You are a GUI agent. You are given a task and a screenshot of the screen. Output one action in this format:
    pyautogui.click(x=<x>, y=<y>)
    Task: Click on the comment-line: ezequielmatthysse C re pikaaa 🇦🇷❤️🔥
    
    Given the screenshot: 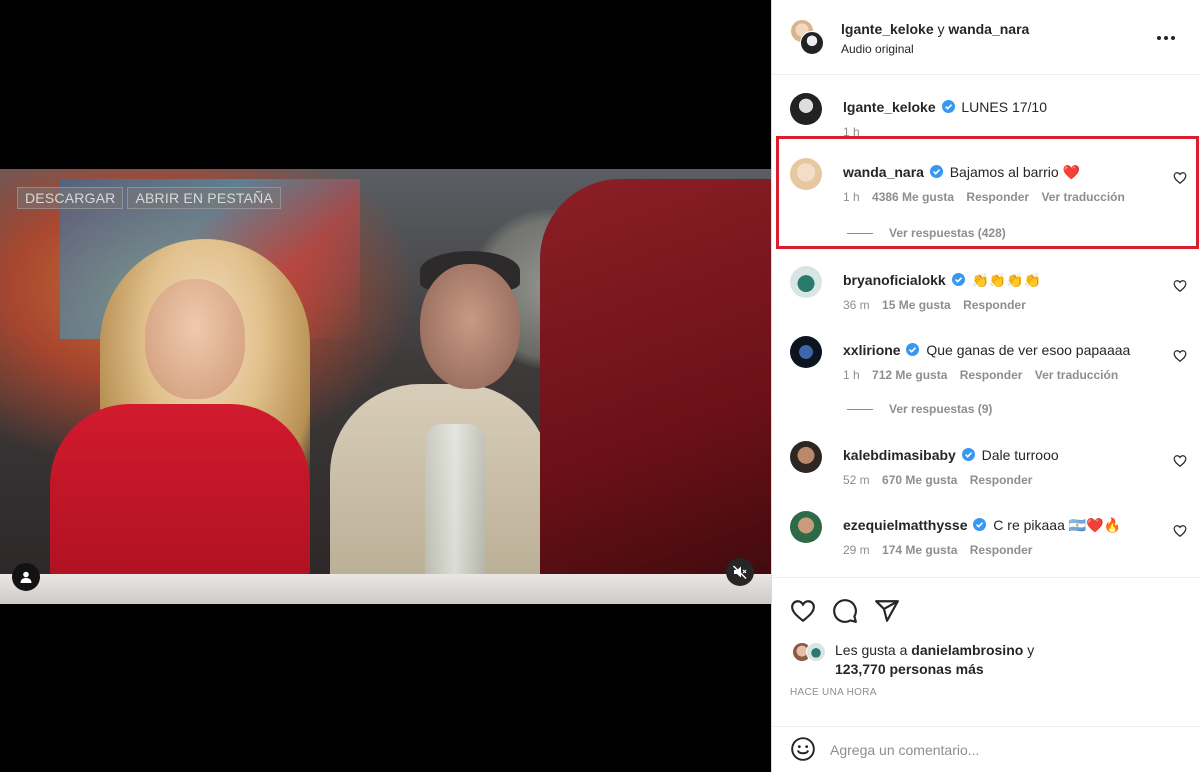 What is the action you would take?
    pyautogui.click(x=982, y=525)
    